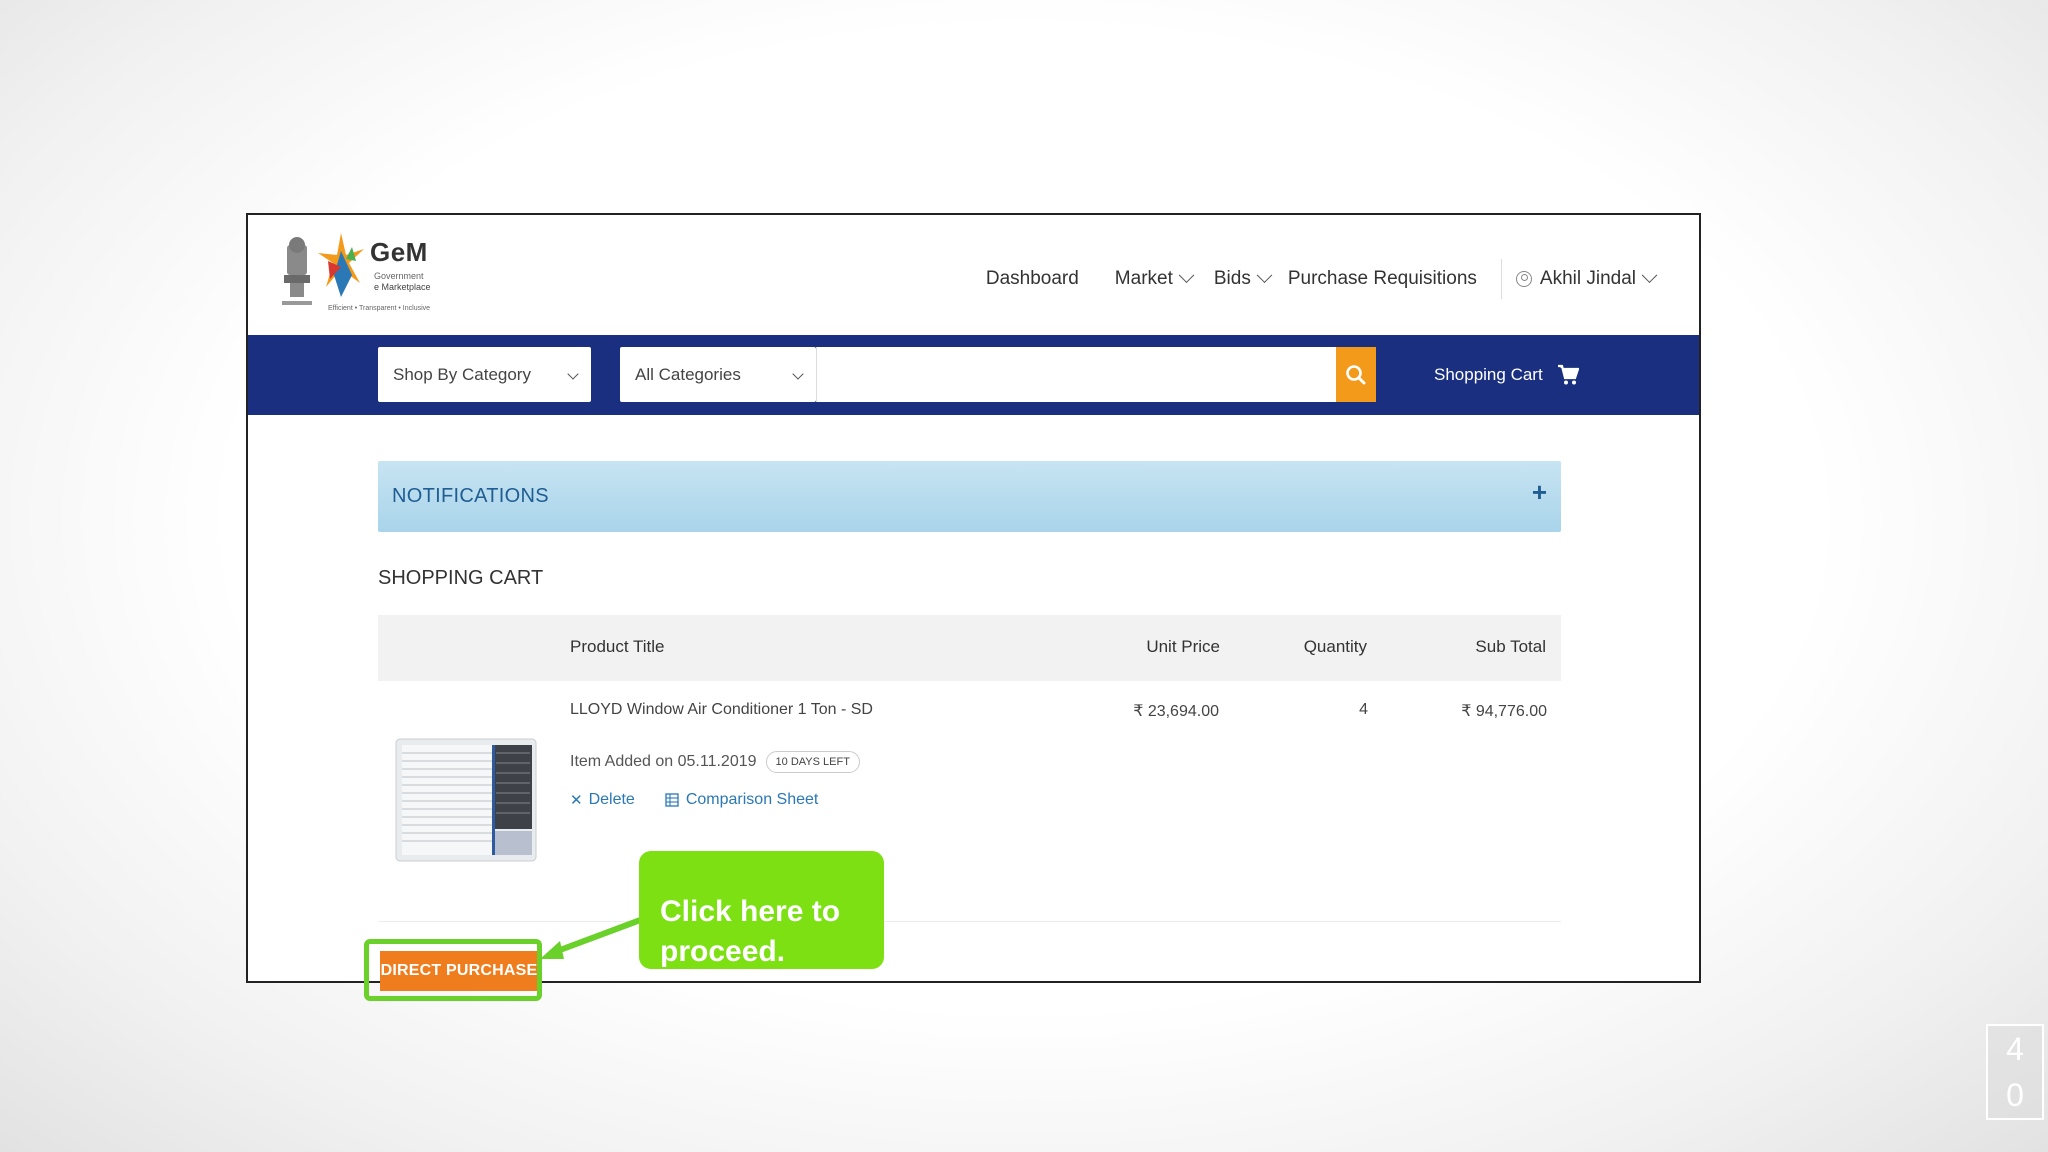 This screenshot has width=2048, height=1152. What do you see at coordinates (617, 646) in the screenshot?
I see `col-product-title: Product Title` at bounding box center [617, 646].